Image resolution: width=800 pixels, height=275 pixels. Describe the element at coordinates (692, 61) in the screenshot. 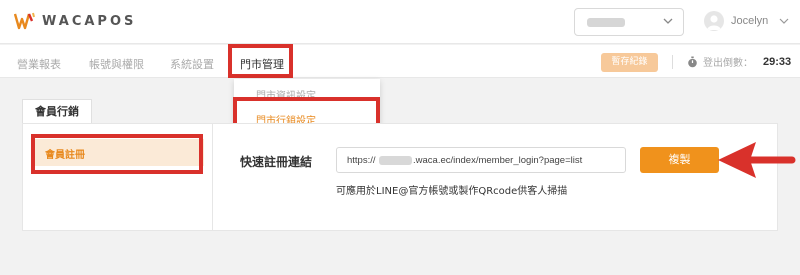

I see `stopwatch-icon` at that location.